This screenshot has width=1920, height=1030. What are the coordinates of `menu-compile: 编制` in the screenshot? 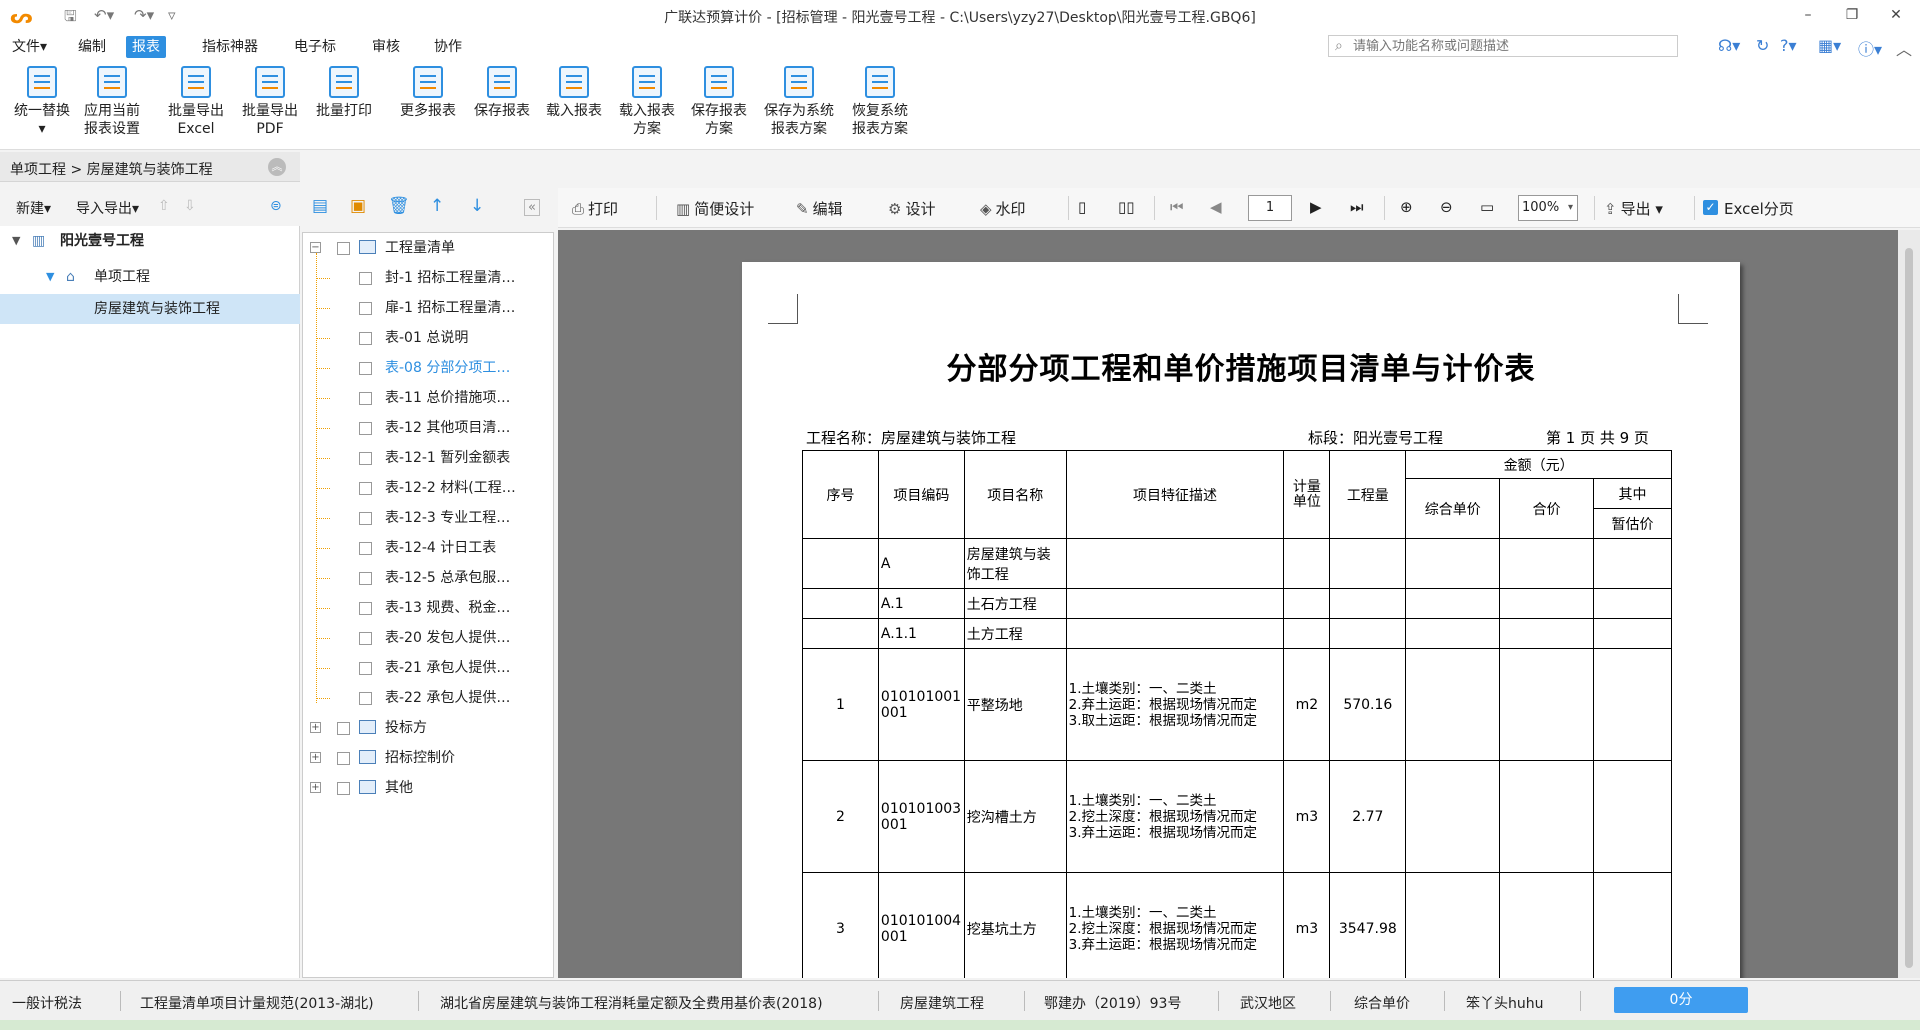 It's located at (92, 47).